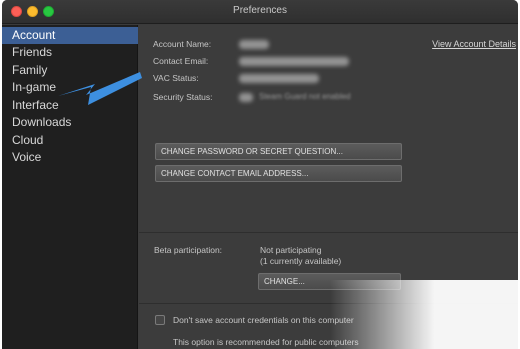  What do you see at coordinates (301, 261) in the screenshot?
I see `beta-available-count: (1 currently available)` at bounding box center [301, 261].